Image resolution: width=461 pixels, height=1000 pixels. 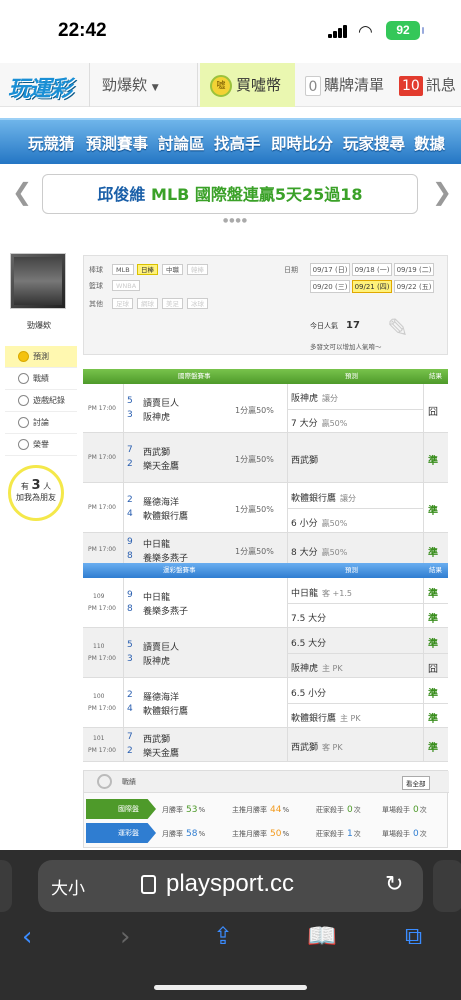 What do you see at coordinates (332, 747) in the screenshot?
I see `pick-sub: 客 PK` at bounding box center [332, 747].